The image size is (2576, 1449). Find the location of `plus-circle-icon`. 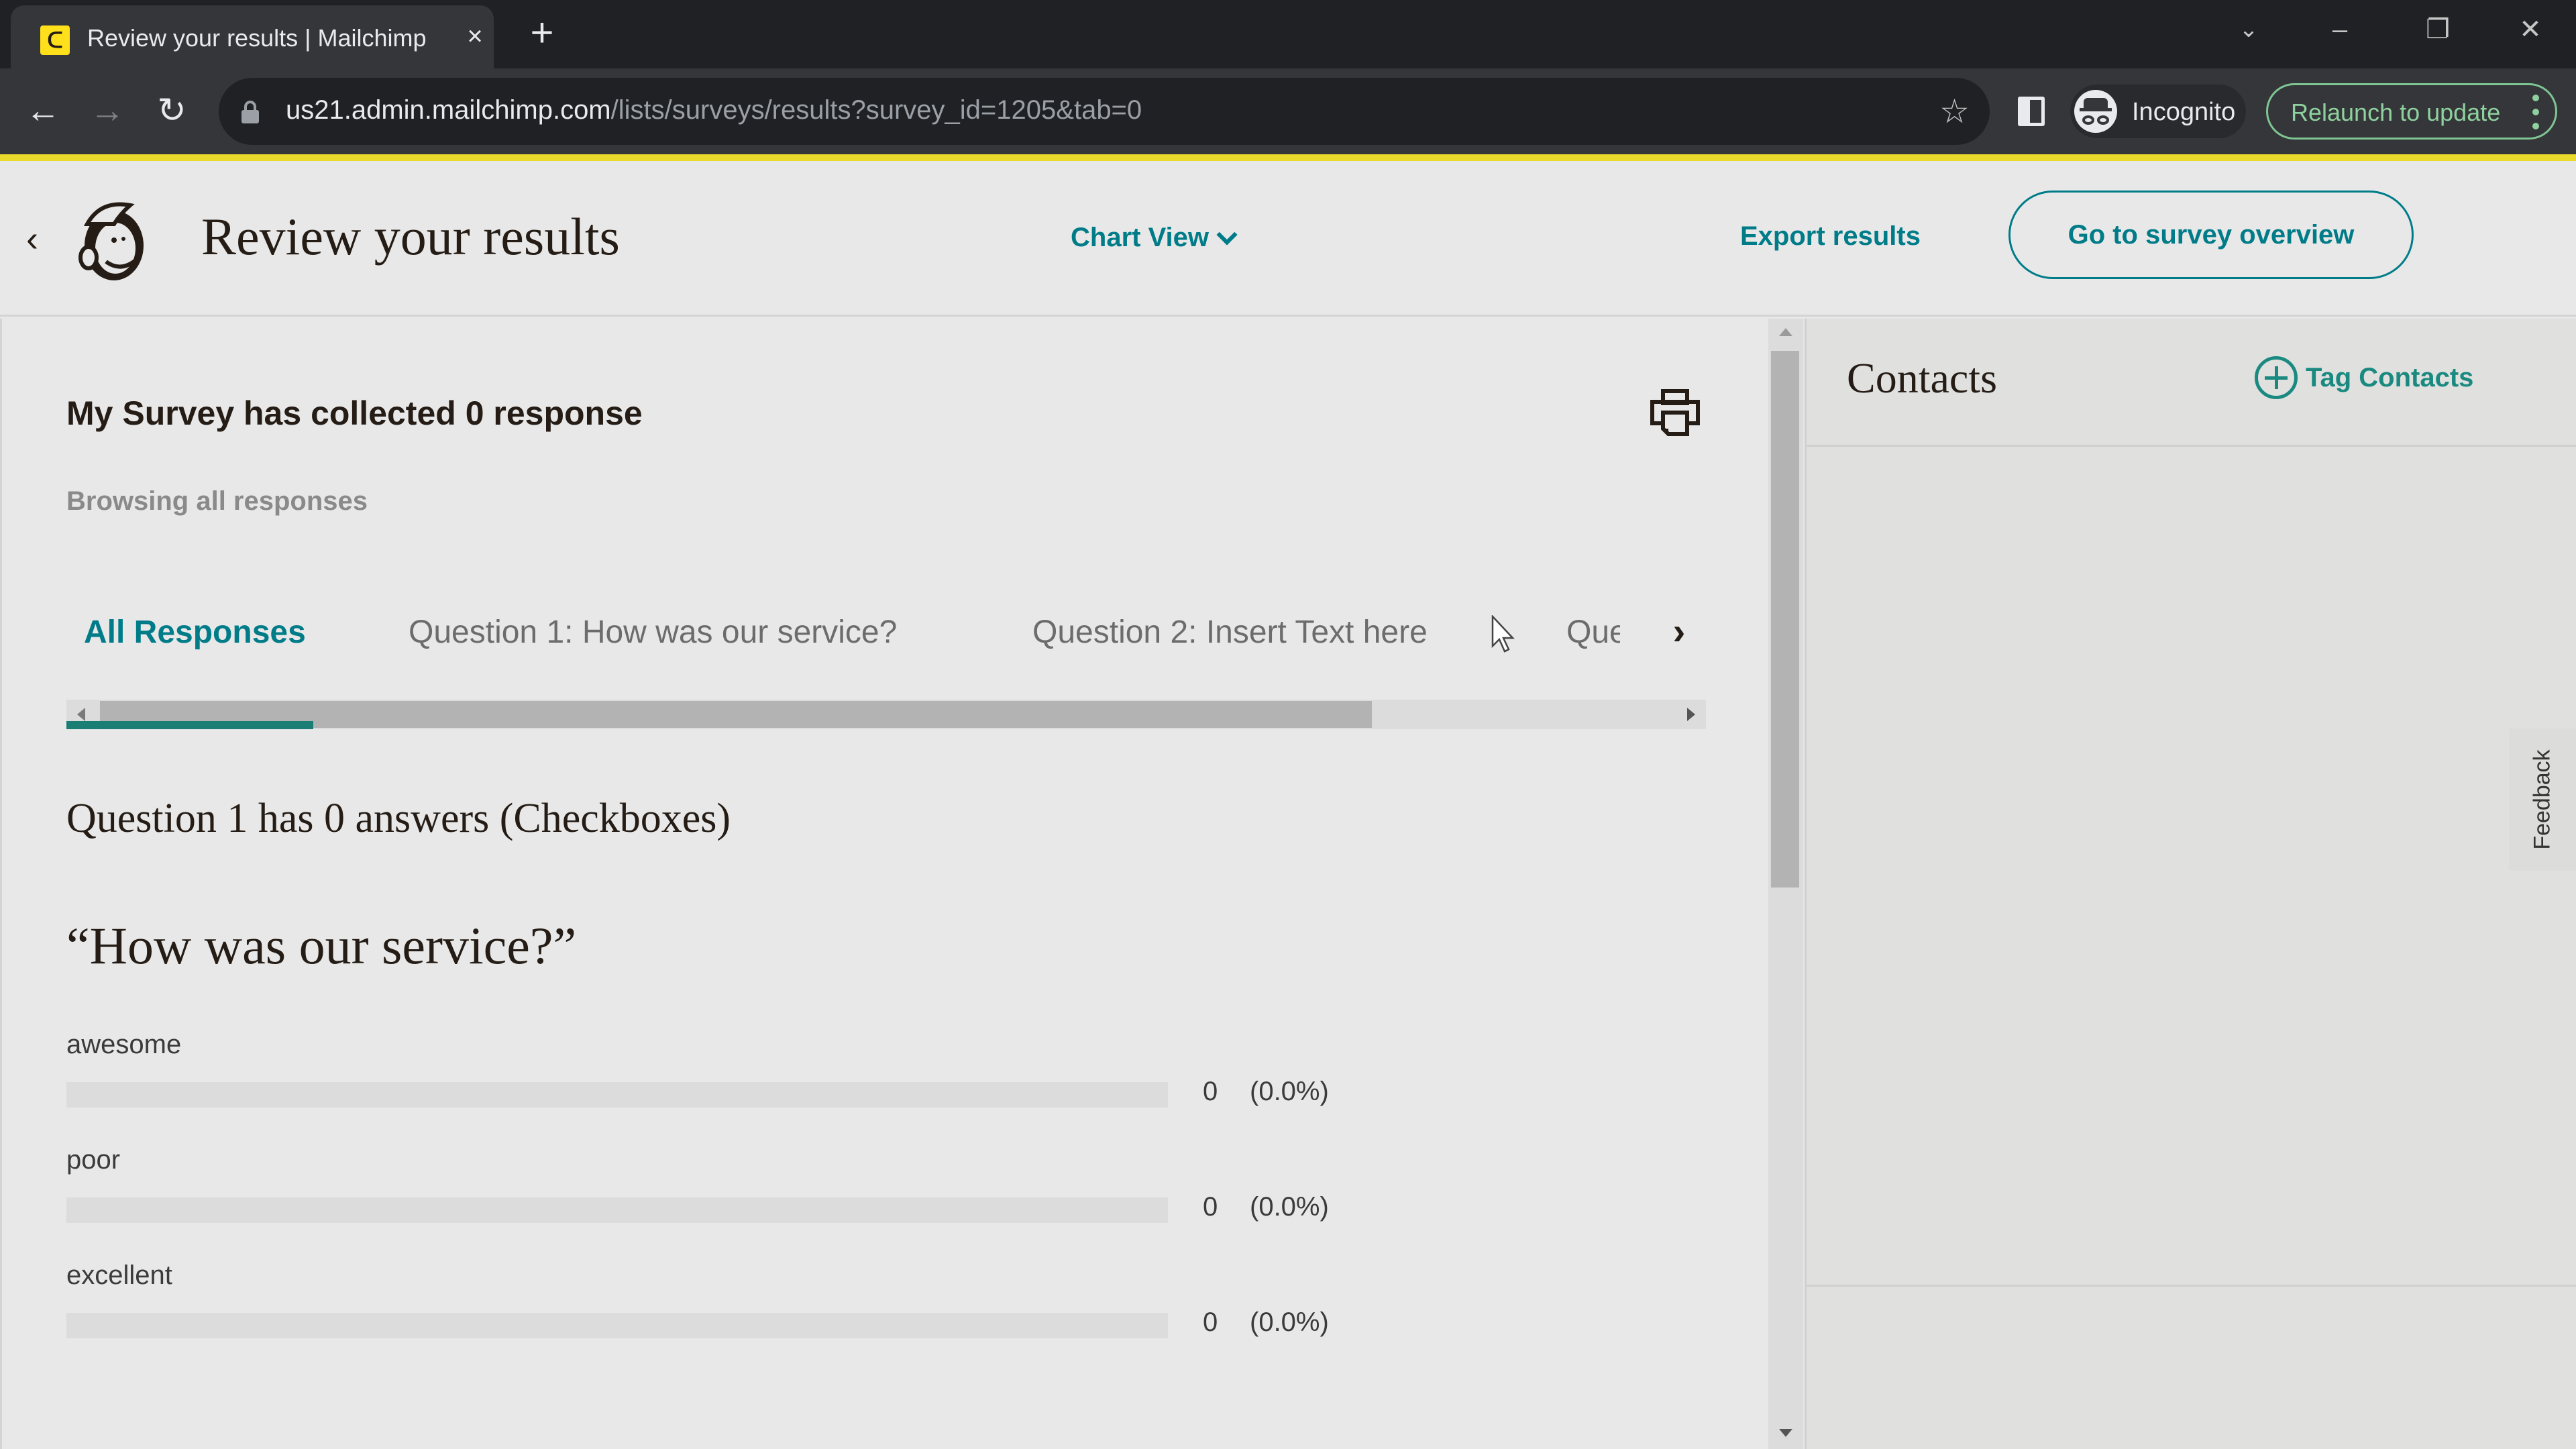

plus-circle-icon is located at coordinates (2276, 377).